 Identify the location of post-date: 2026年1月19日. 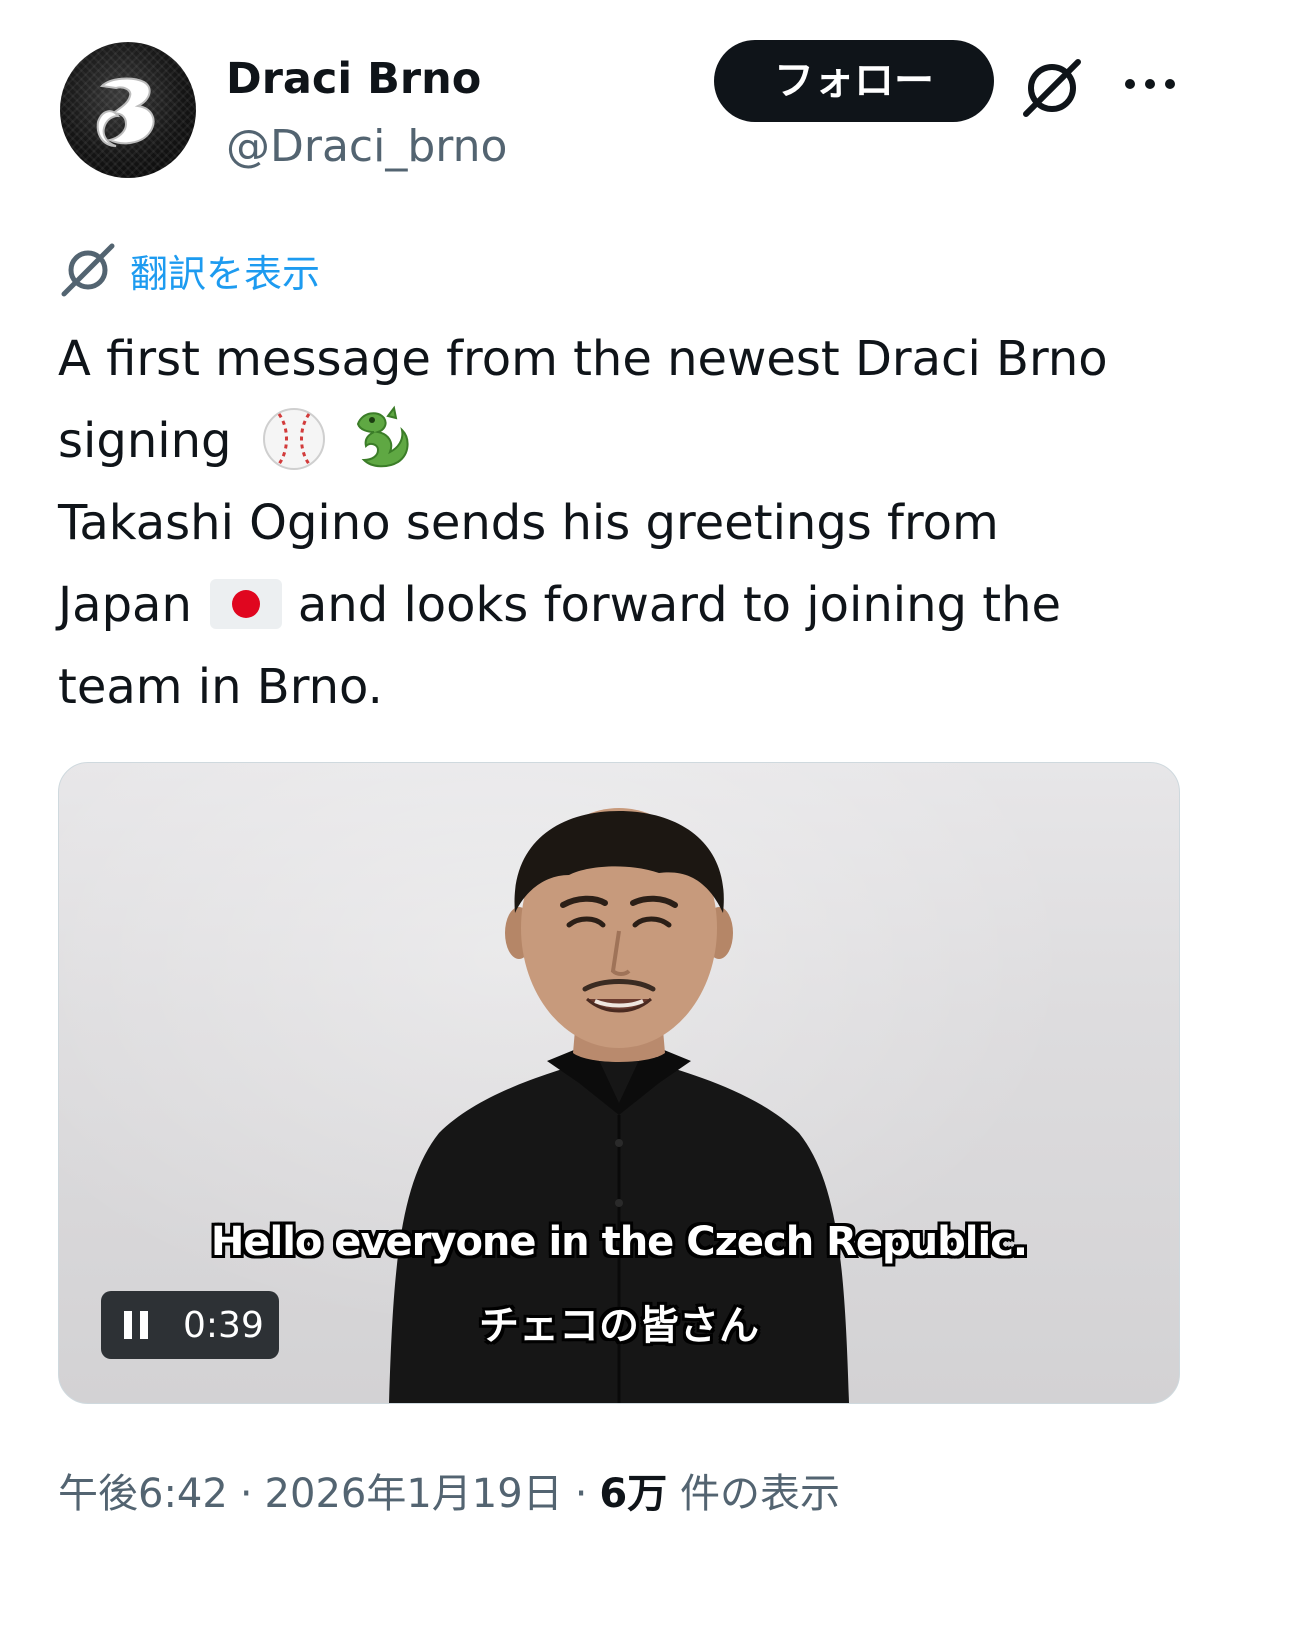
(414, 1494).